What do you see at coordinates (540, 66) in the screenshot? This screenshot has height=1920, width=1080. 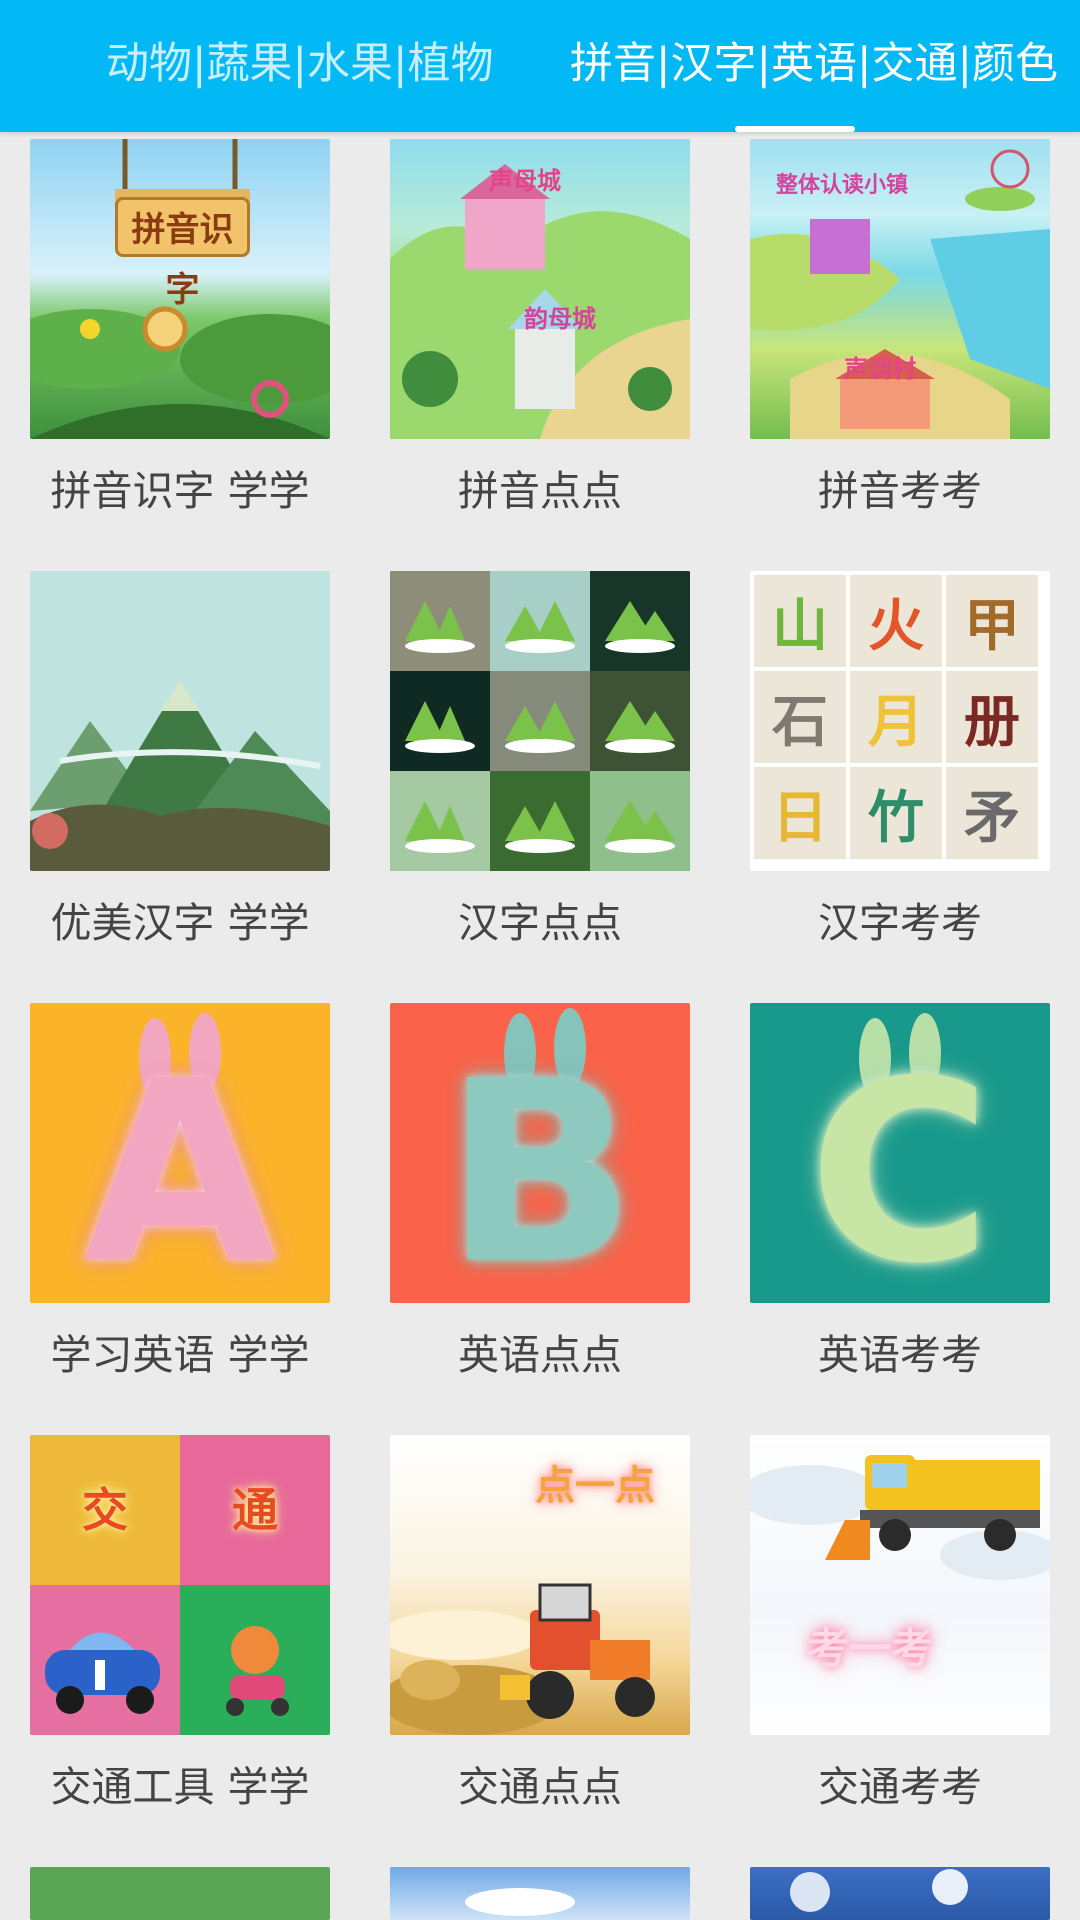 I see `top-tab-bar: 动物|蔬果|水果|植物 拼音|汉字|英语|交通|颜色` at bounding box center [540, 66].